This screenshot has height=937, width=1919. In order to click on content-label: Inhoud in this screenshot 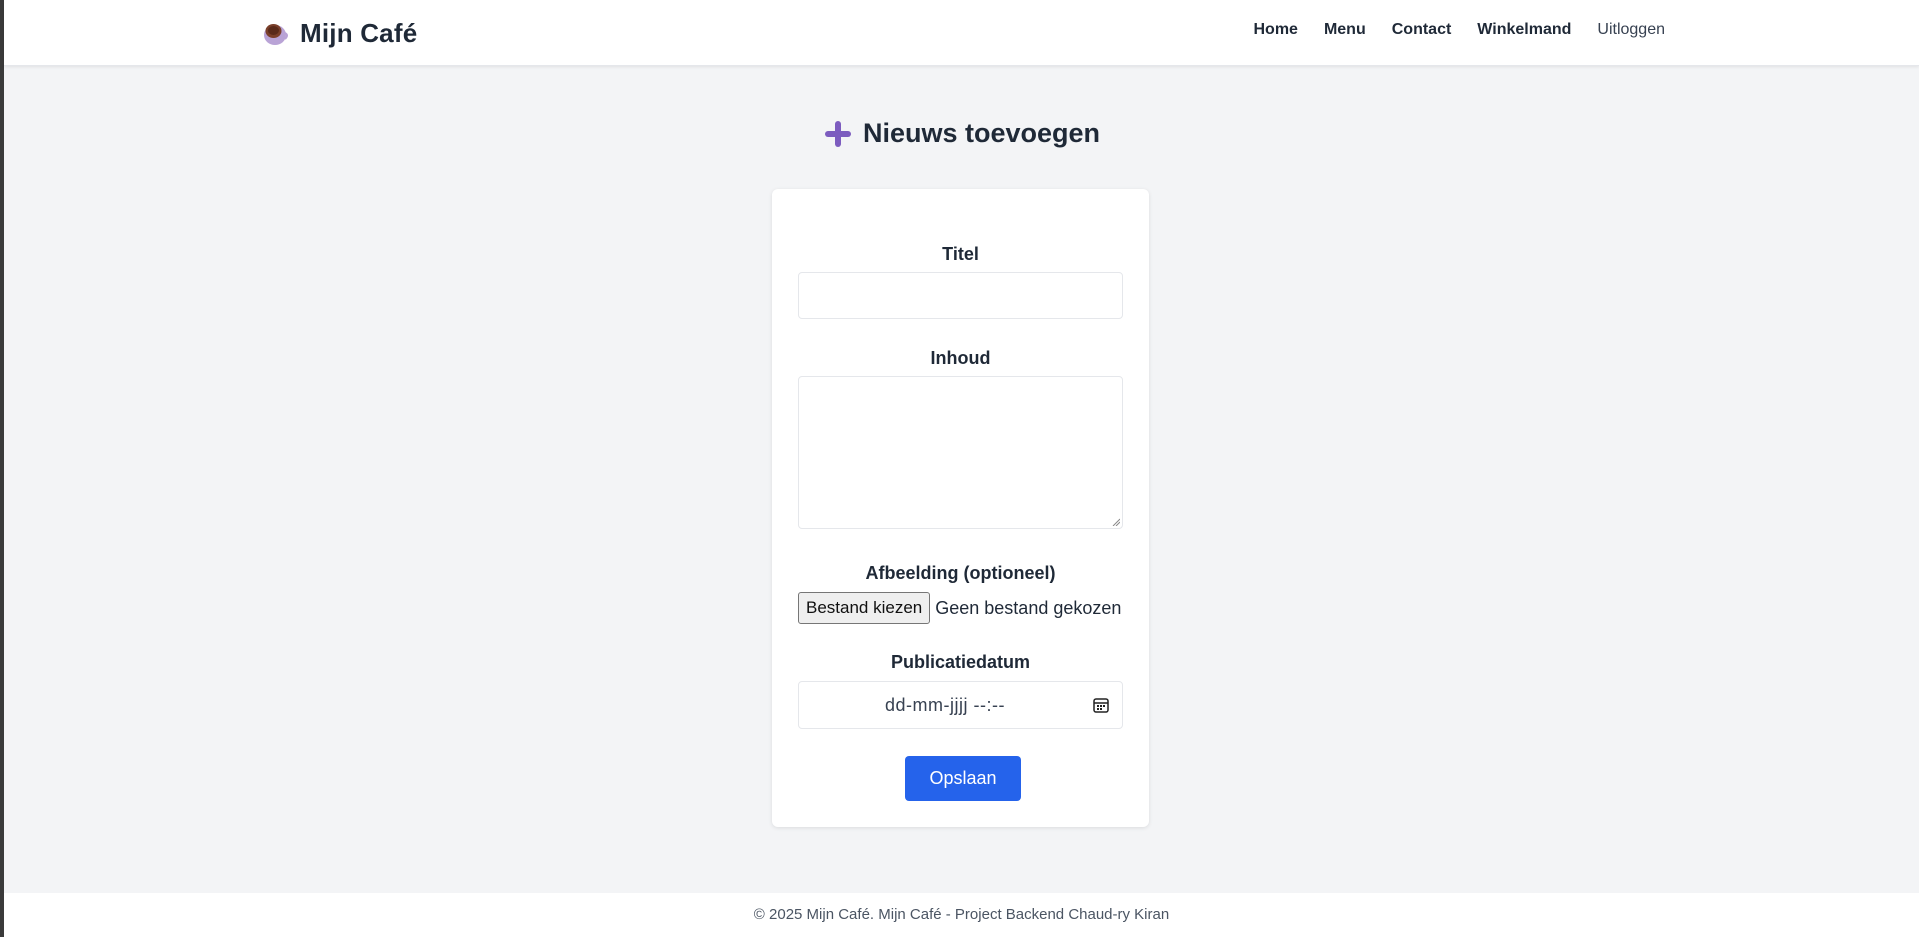, I will do `click(960, 358)`.